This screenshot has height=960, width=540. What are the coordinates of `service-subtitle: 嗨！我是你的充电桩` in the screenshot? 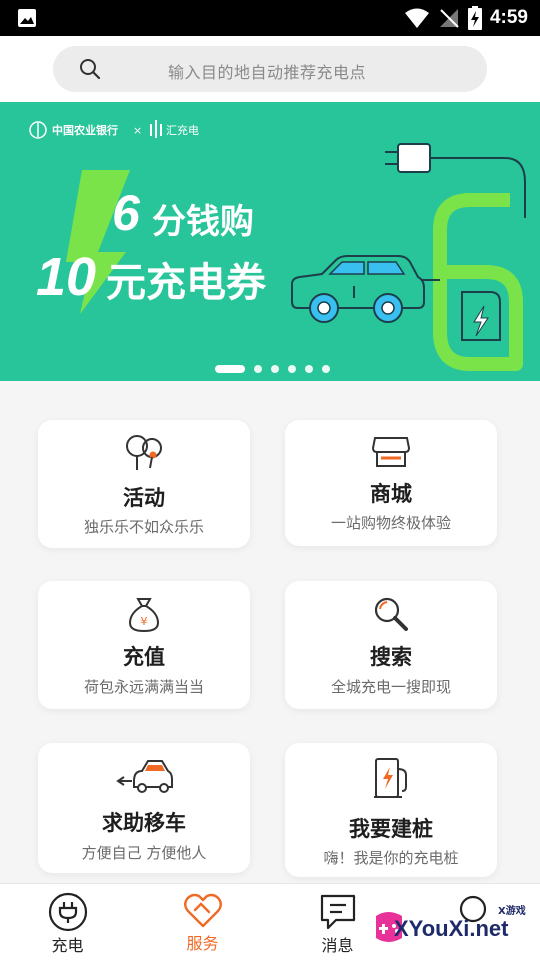 It's located at (391, 858).